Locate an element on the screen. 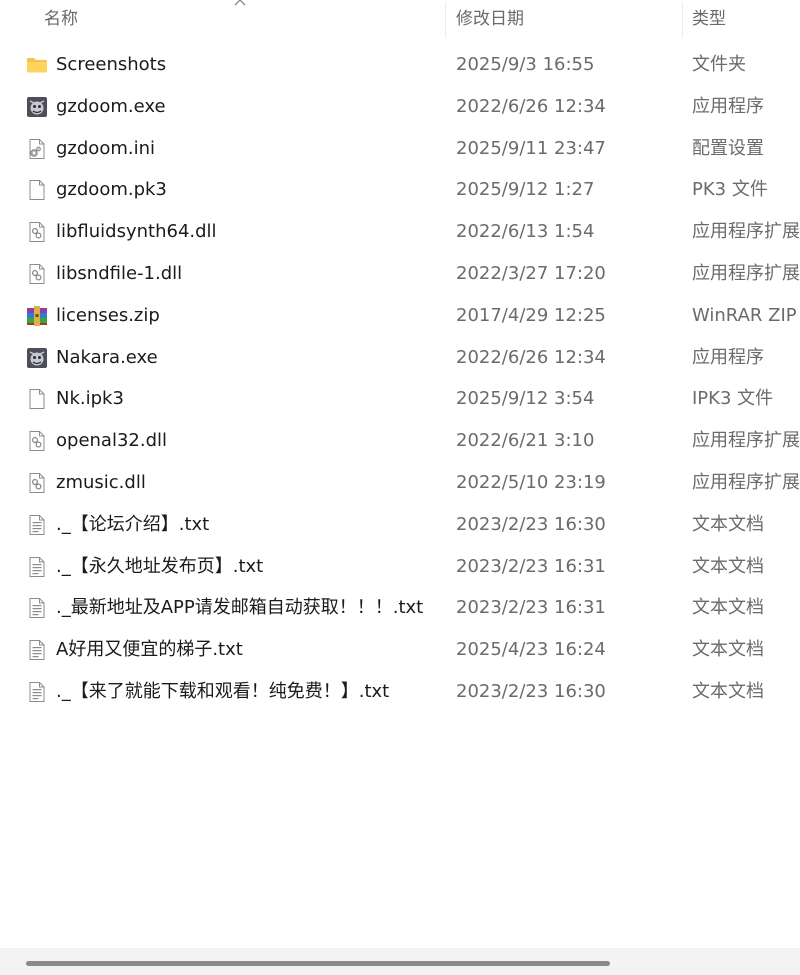 The width and height of the screenshot is (800, 975). horizontal-scrollbar is located at coordinates (400, 961).